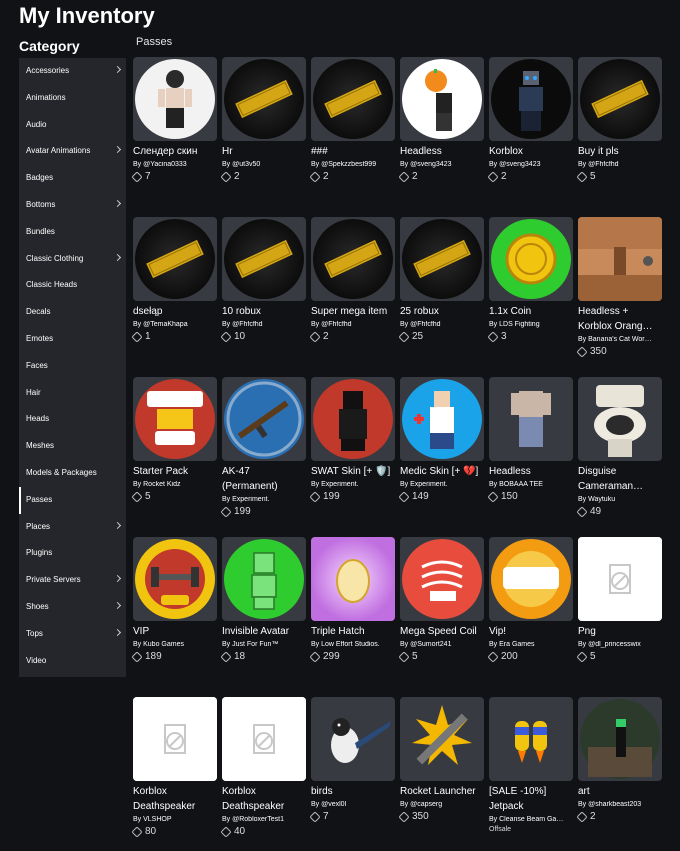  What do you see at coordinates (353, 151) in the screenshot?
I see `item-name: ###` at bounding box center [353, 151].